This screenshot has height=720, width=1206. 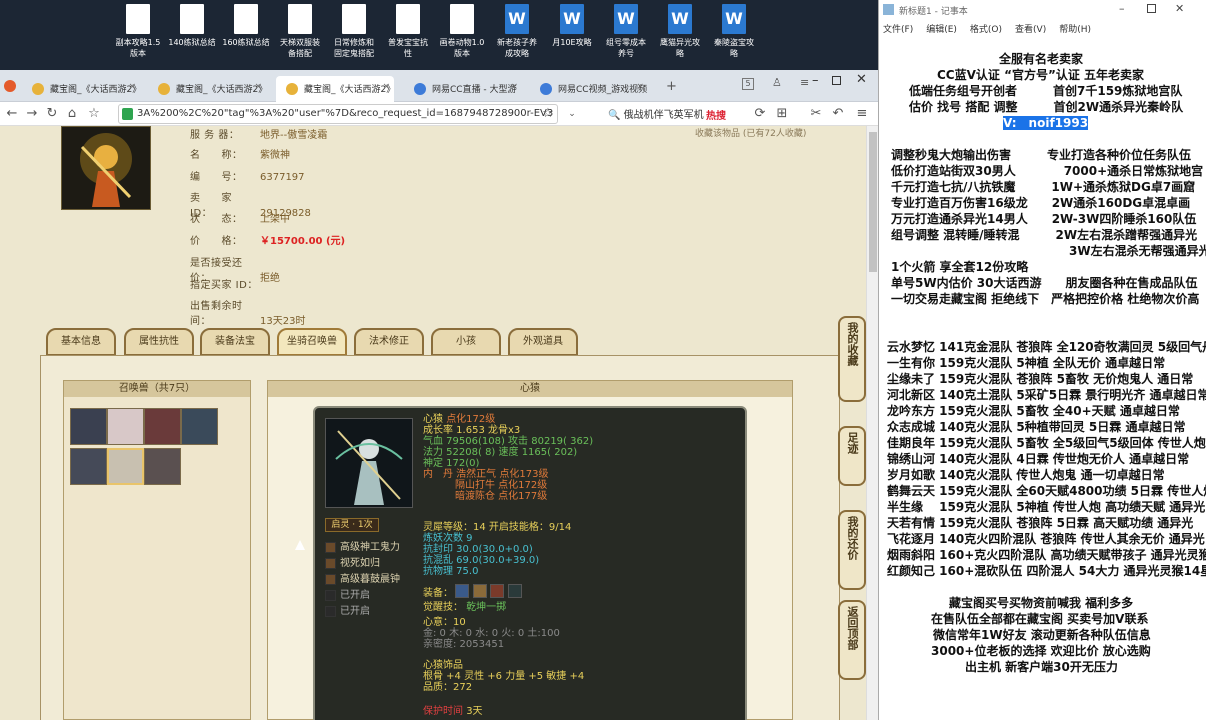 What do you see at coordinates (960, 267) in the screenshot?
I see `notepad-line: 1个火箭 享全套12份攻略` at bounding box center [960, 267].